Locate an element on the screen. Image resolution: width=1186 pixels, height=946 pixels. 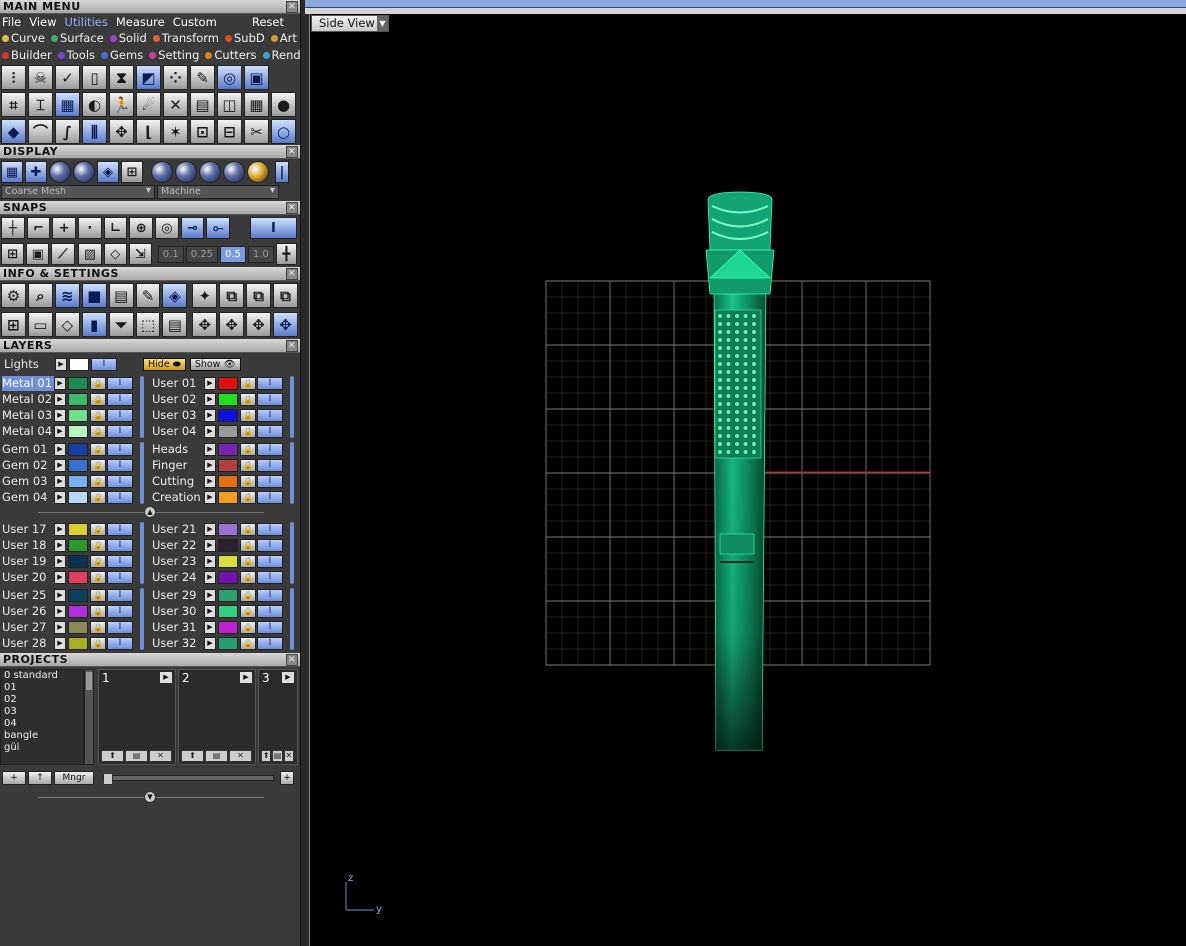
project-item: 0 standard is located at coordinates (43, 676).